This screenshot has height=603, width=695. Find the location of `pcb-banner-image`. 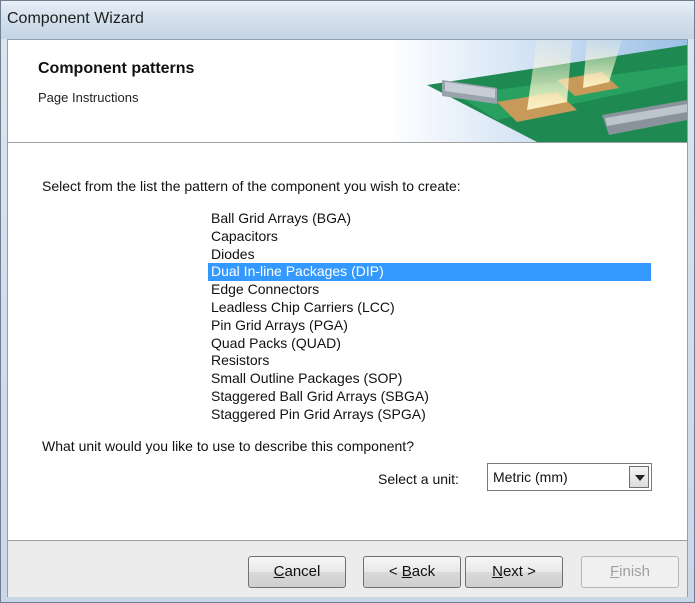

pcb-banner-image is located at coordinates (537, 91).